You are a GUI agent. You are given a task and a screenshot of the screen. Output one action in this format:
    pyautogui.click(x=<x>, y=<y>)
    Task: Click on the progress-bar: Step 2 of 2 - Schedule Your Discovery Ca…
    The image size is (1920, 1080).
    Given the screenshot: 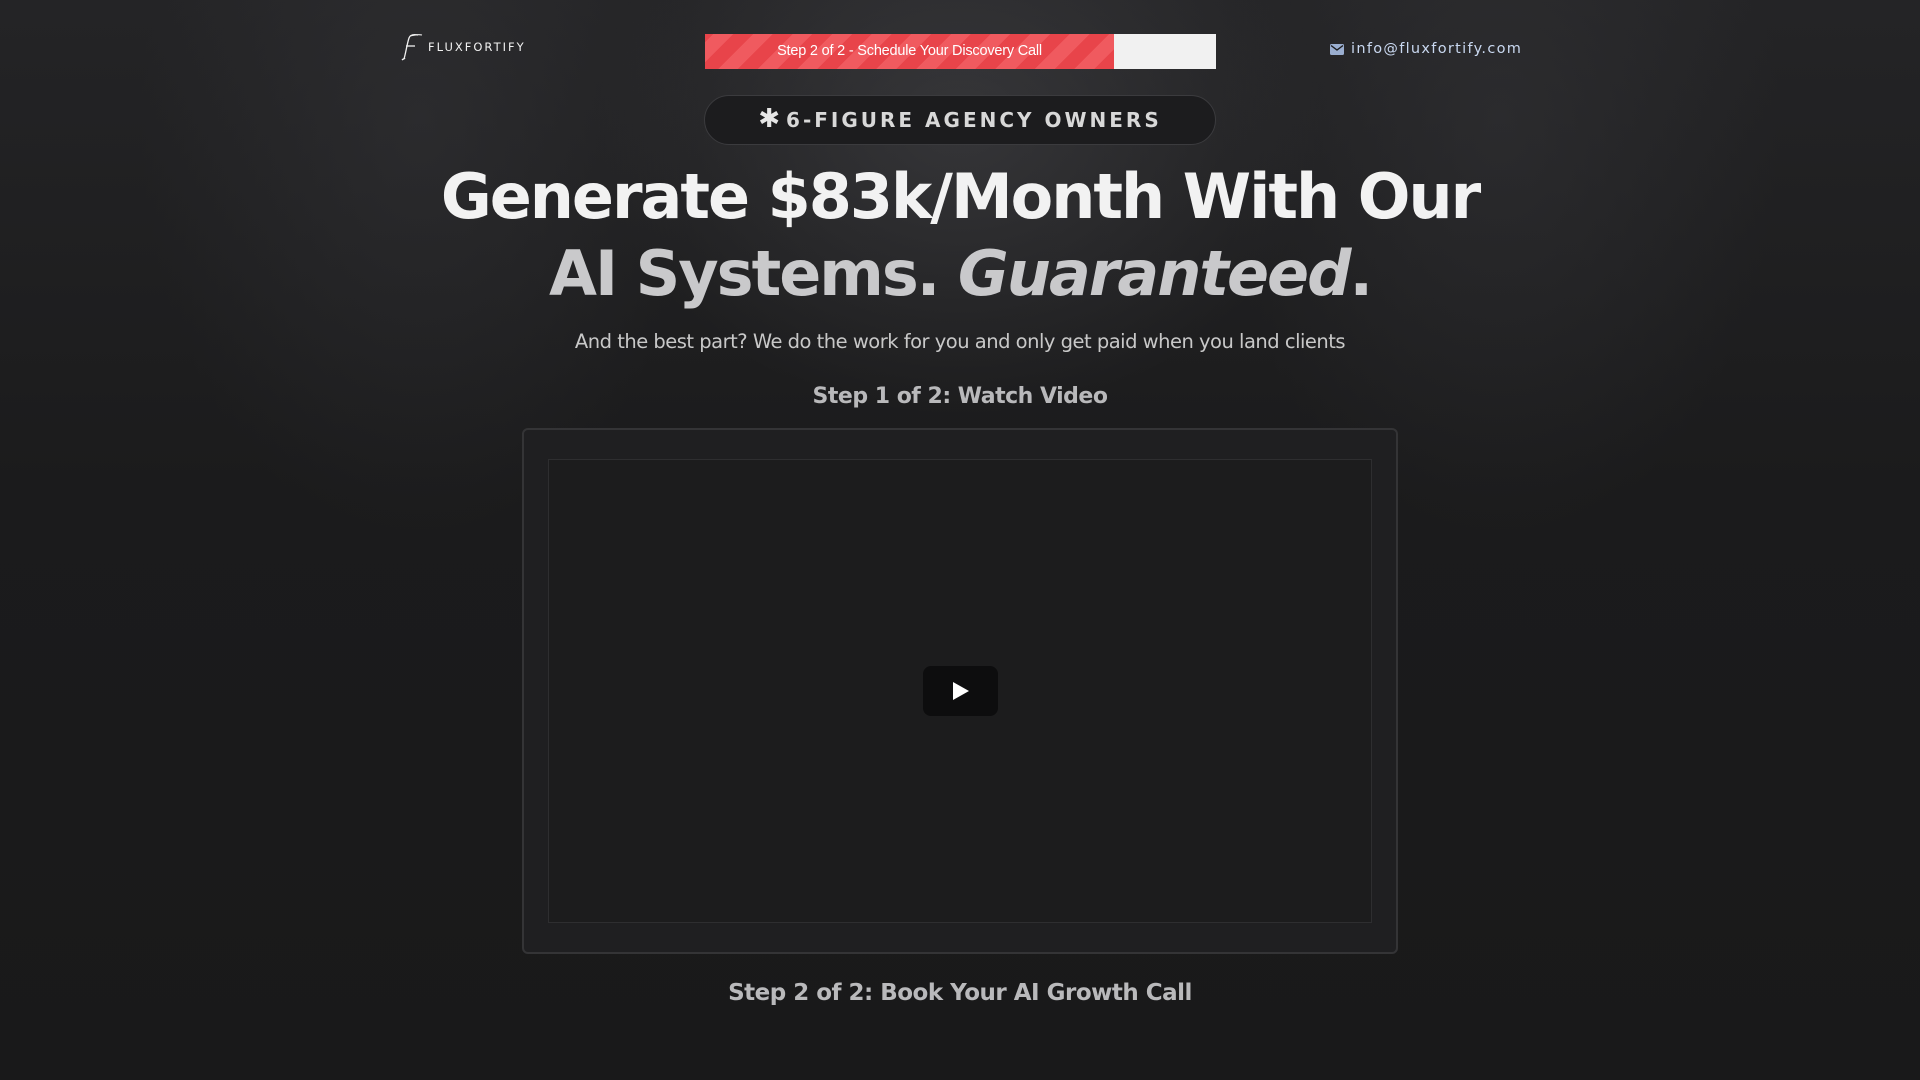 What is the action you would take?
    pyautogui.click(x=960, y=51)
    